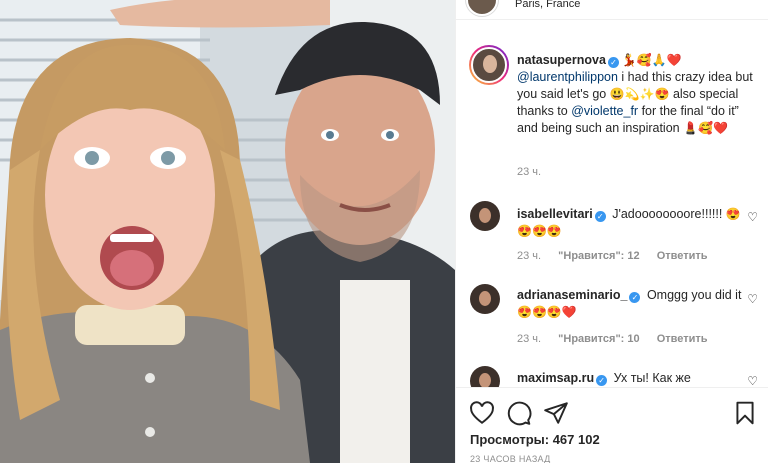 Image resolution: width=768 pixels, height=463 pixels. I want to click on comment-text: J'adoooooooore!!!!!!, so click(667, 214).